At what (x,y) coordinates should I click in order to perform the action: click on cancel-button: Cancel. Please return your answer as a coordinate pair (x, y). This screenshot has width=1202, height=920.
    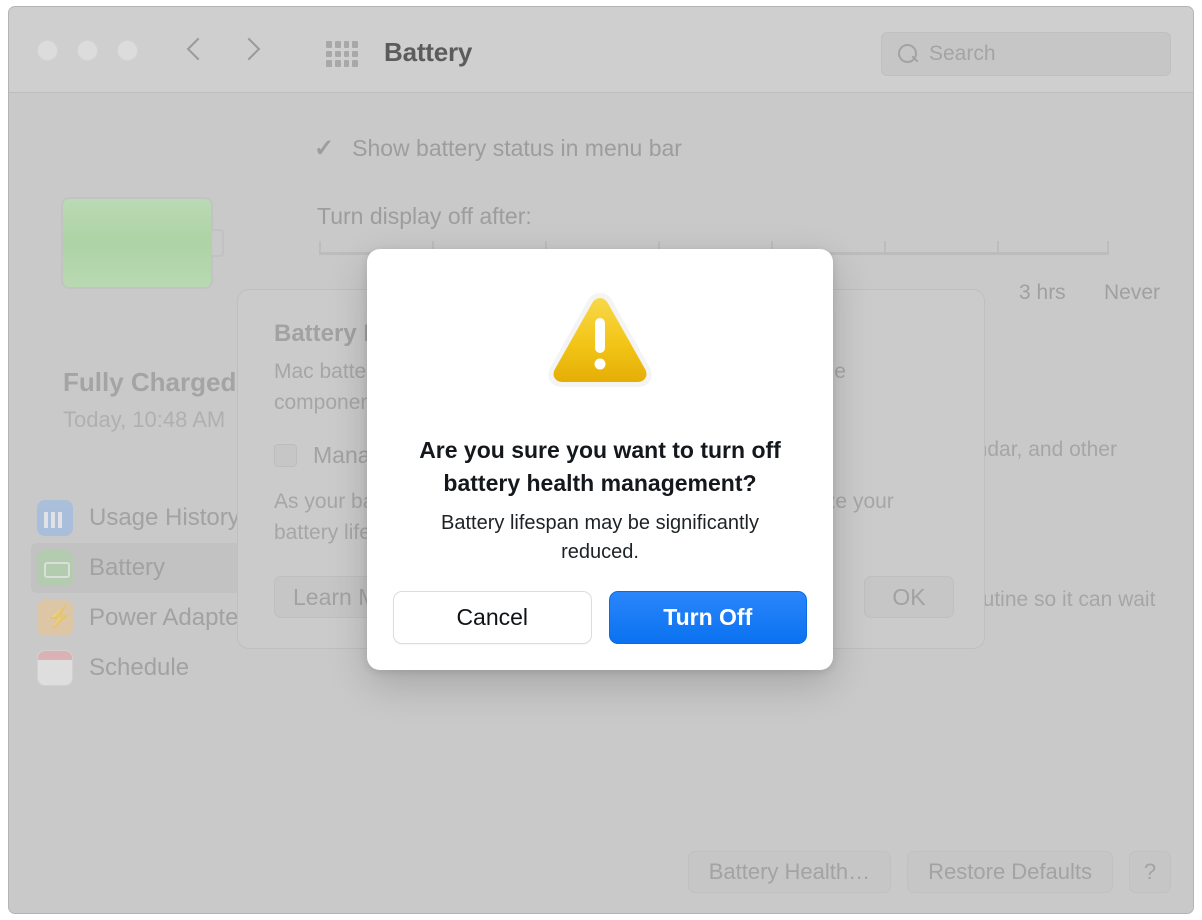
    Looking at the image, I should click on (492, 617).